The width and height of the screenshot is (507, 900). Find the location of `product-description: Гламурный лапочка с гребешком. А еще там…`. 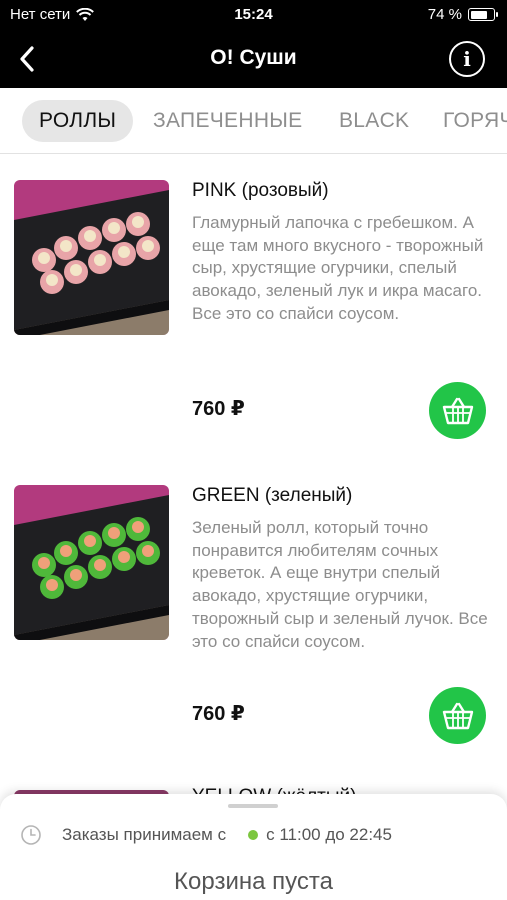

product-description: Гламурный лапочка с гребешком. А еще там… is located at coordinates (338, 268).